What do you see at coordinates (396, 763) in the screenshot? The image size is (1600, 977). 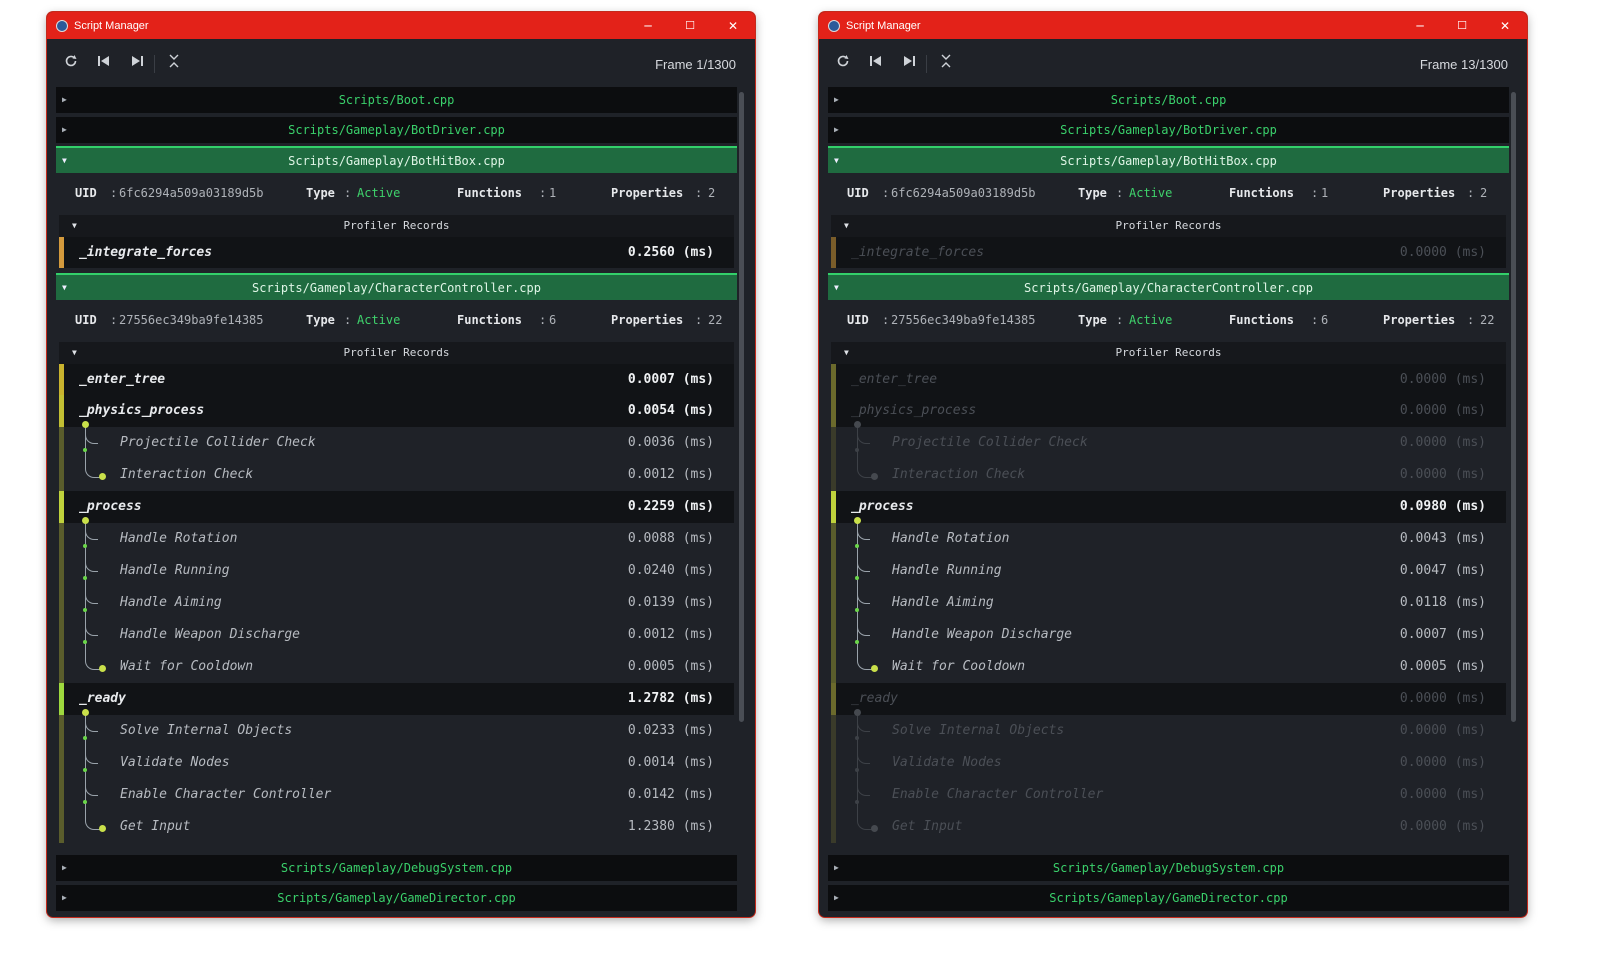 I see `profiler-subrecord: Validate Nodes 0.0014 (ms)` at bounding box center [396, 763].